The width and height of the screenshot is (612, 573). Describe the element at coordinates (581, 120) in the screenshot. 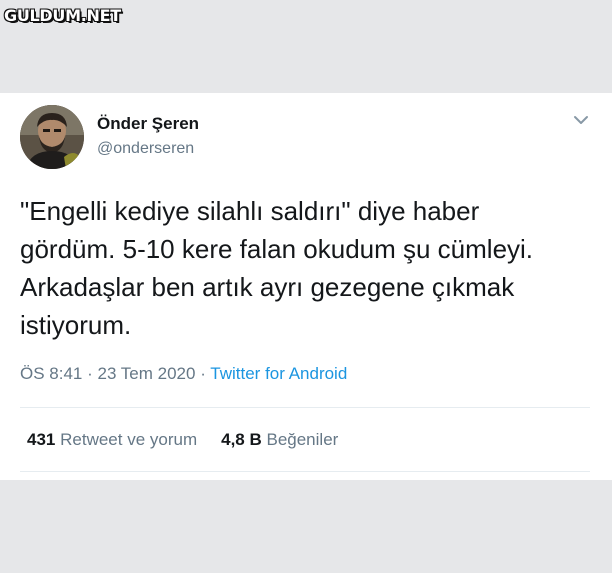

I see `chevron-down-icon` at that location.